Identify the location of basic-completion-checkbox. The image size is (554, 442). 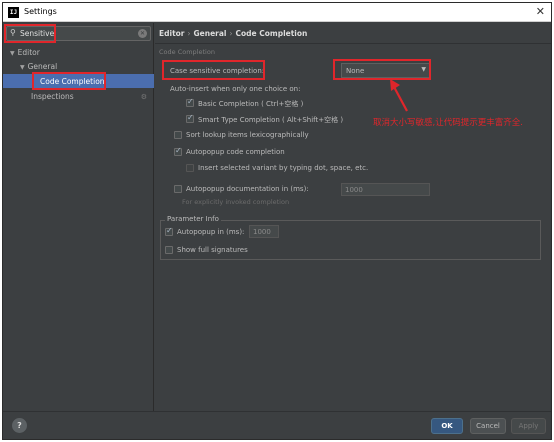
(190, 102).